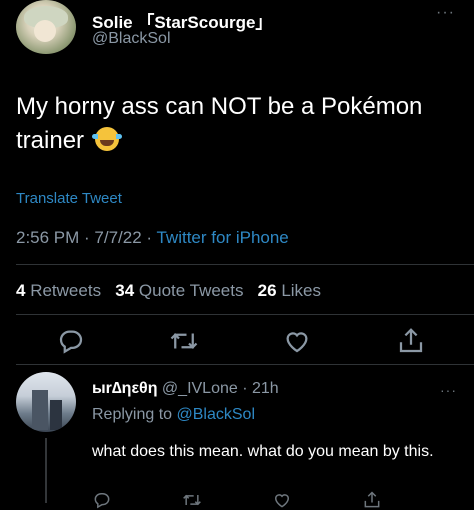  I want to click on likes-stat: 26 Likes, so click(289, 290).